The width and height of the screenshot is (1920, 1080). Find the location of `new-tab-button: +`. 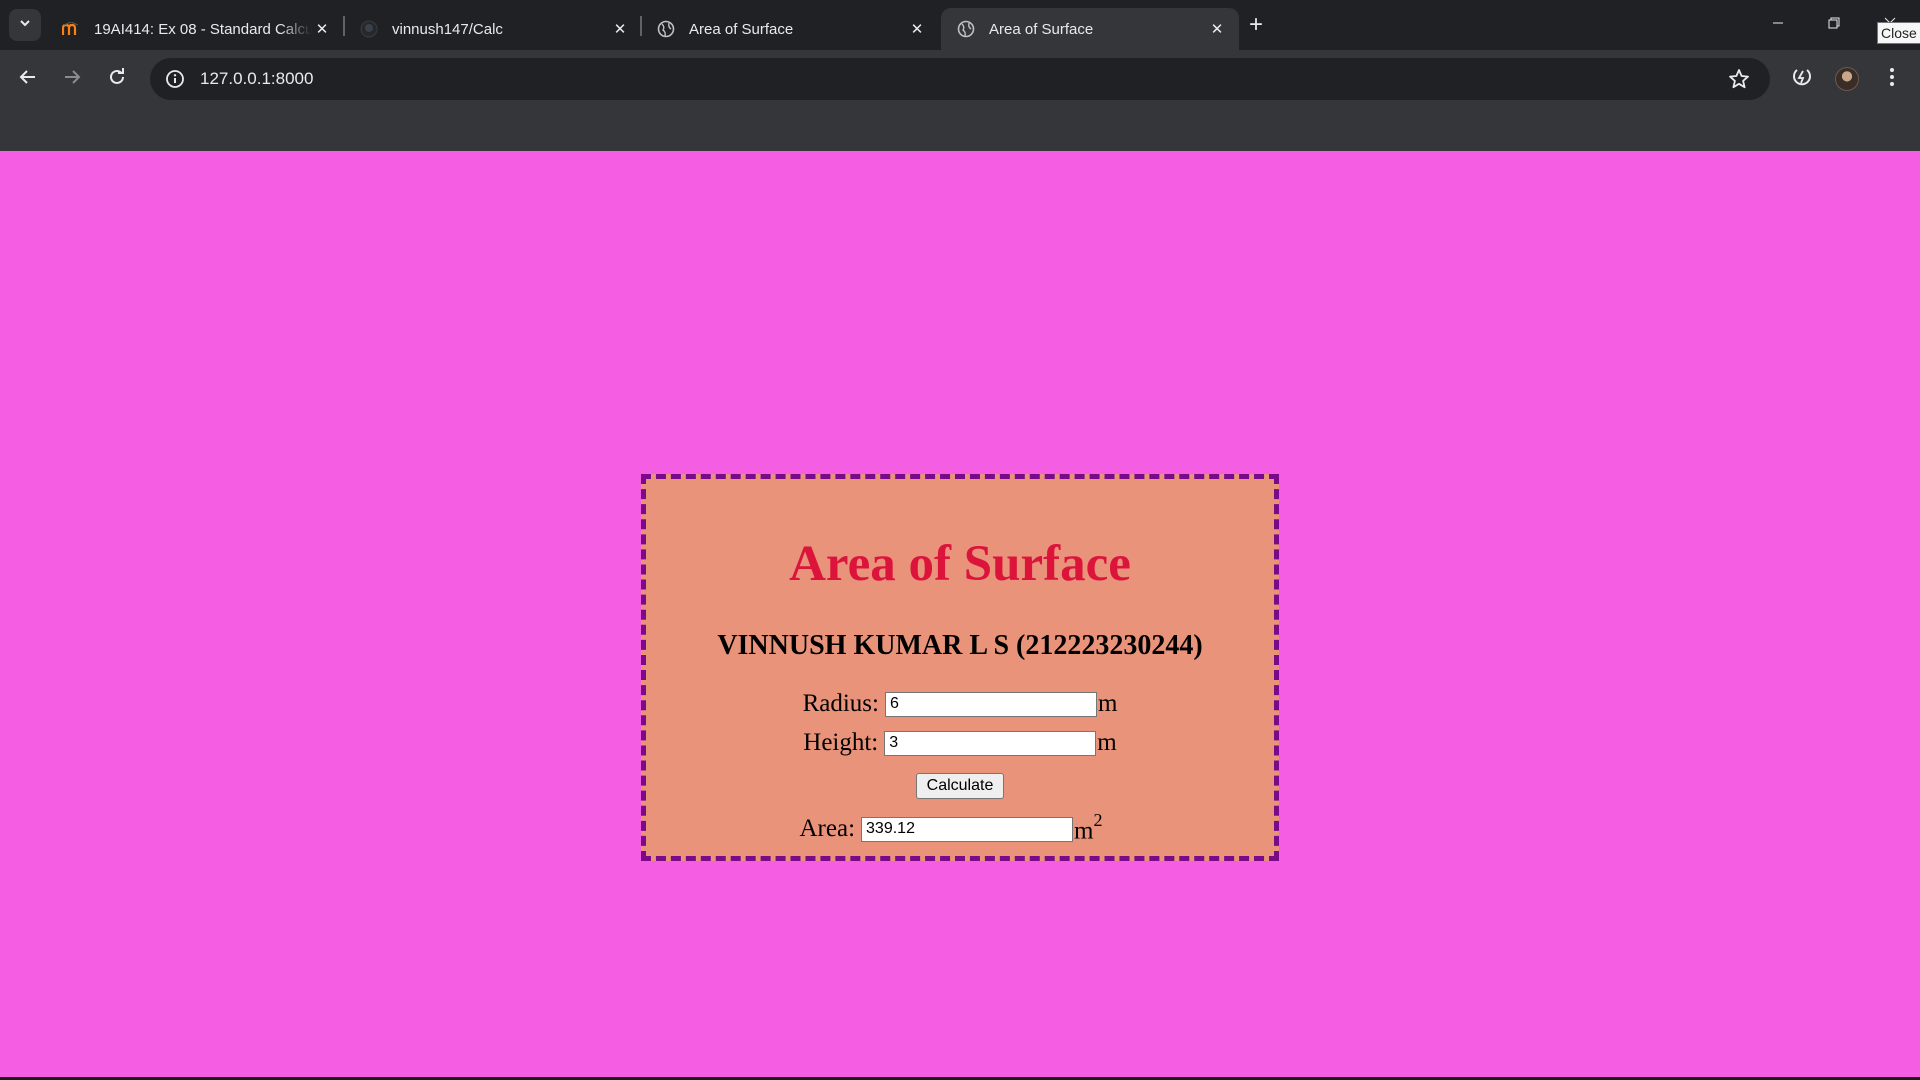

new-tab-button: + is located at coordinates (1256, 25).